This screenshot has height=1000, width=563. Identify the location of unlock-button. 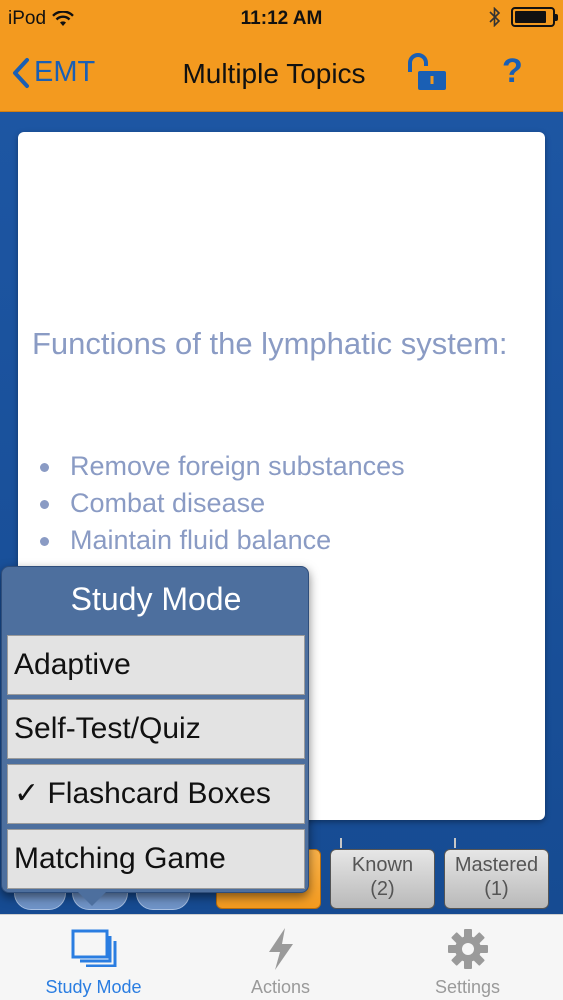
(426, 74).